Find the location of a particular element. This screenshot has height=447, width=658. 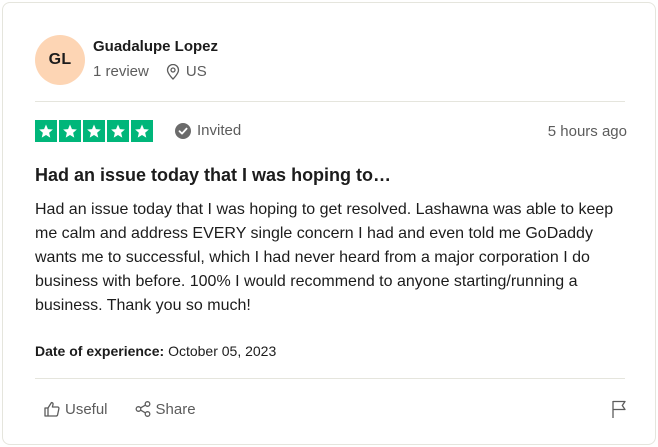

check-circle-icon is located at coordinates (183, 130).